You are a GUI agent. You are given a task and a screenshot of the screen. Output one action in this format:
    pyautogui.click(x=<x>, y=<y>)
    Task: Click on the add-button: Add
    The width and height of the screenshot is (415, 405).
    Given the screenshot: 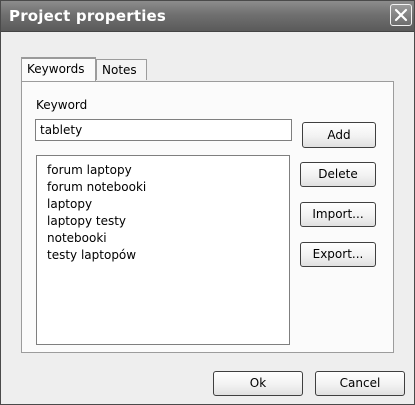 What is the action you would take?
    pyautogui.click(x=339, y=135)
    